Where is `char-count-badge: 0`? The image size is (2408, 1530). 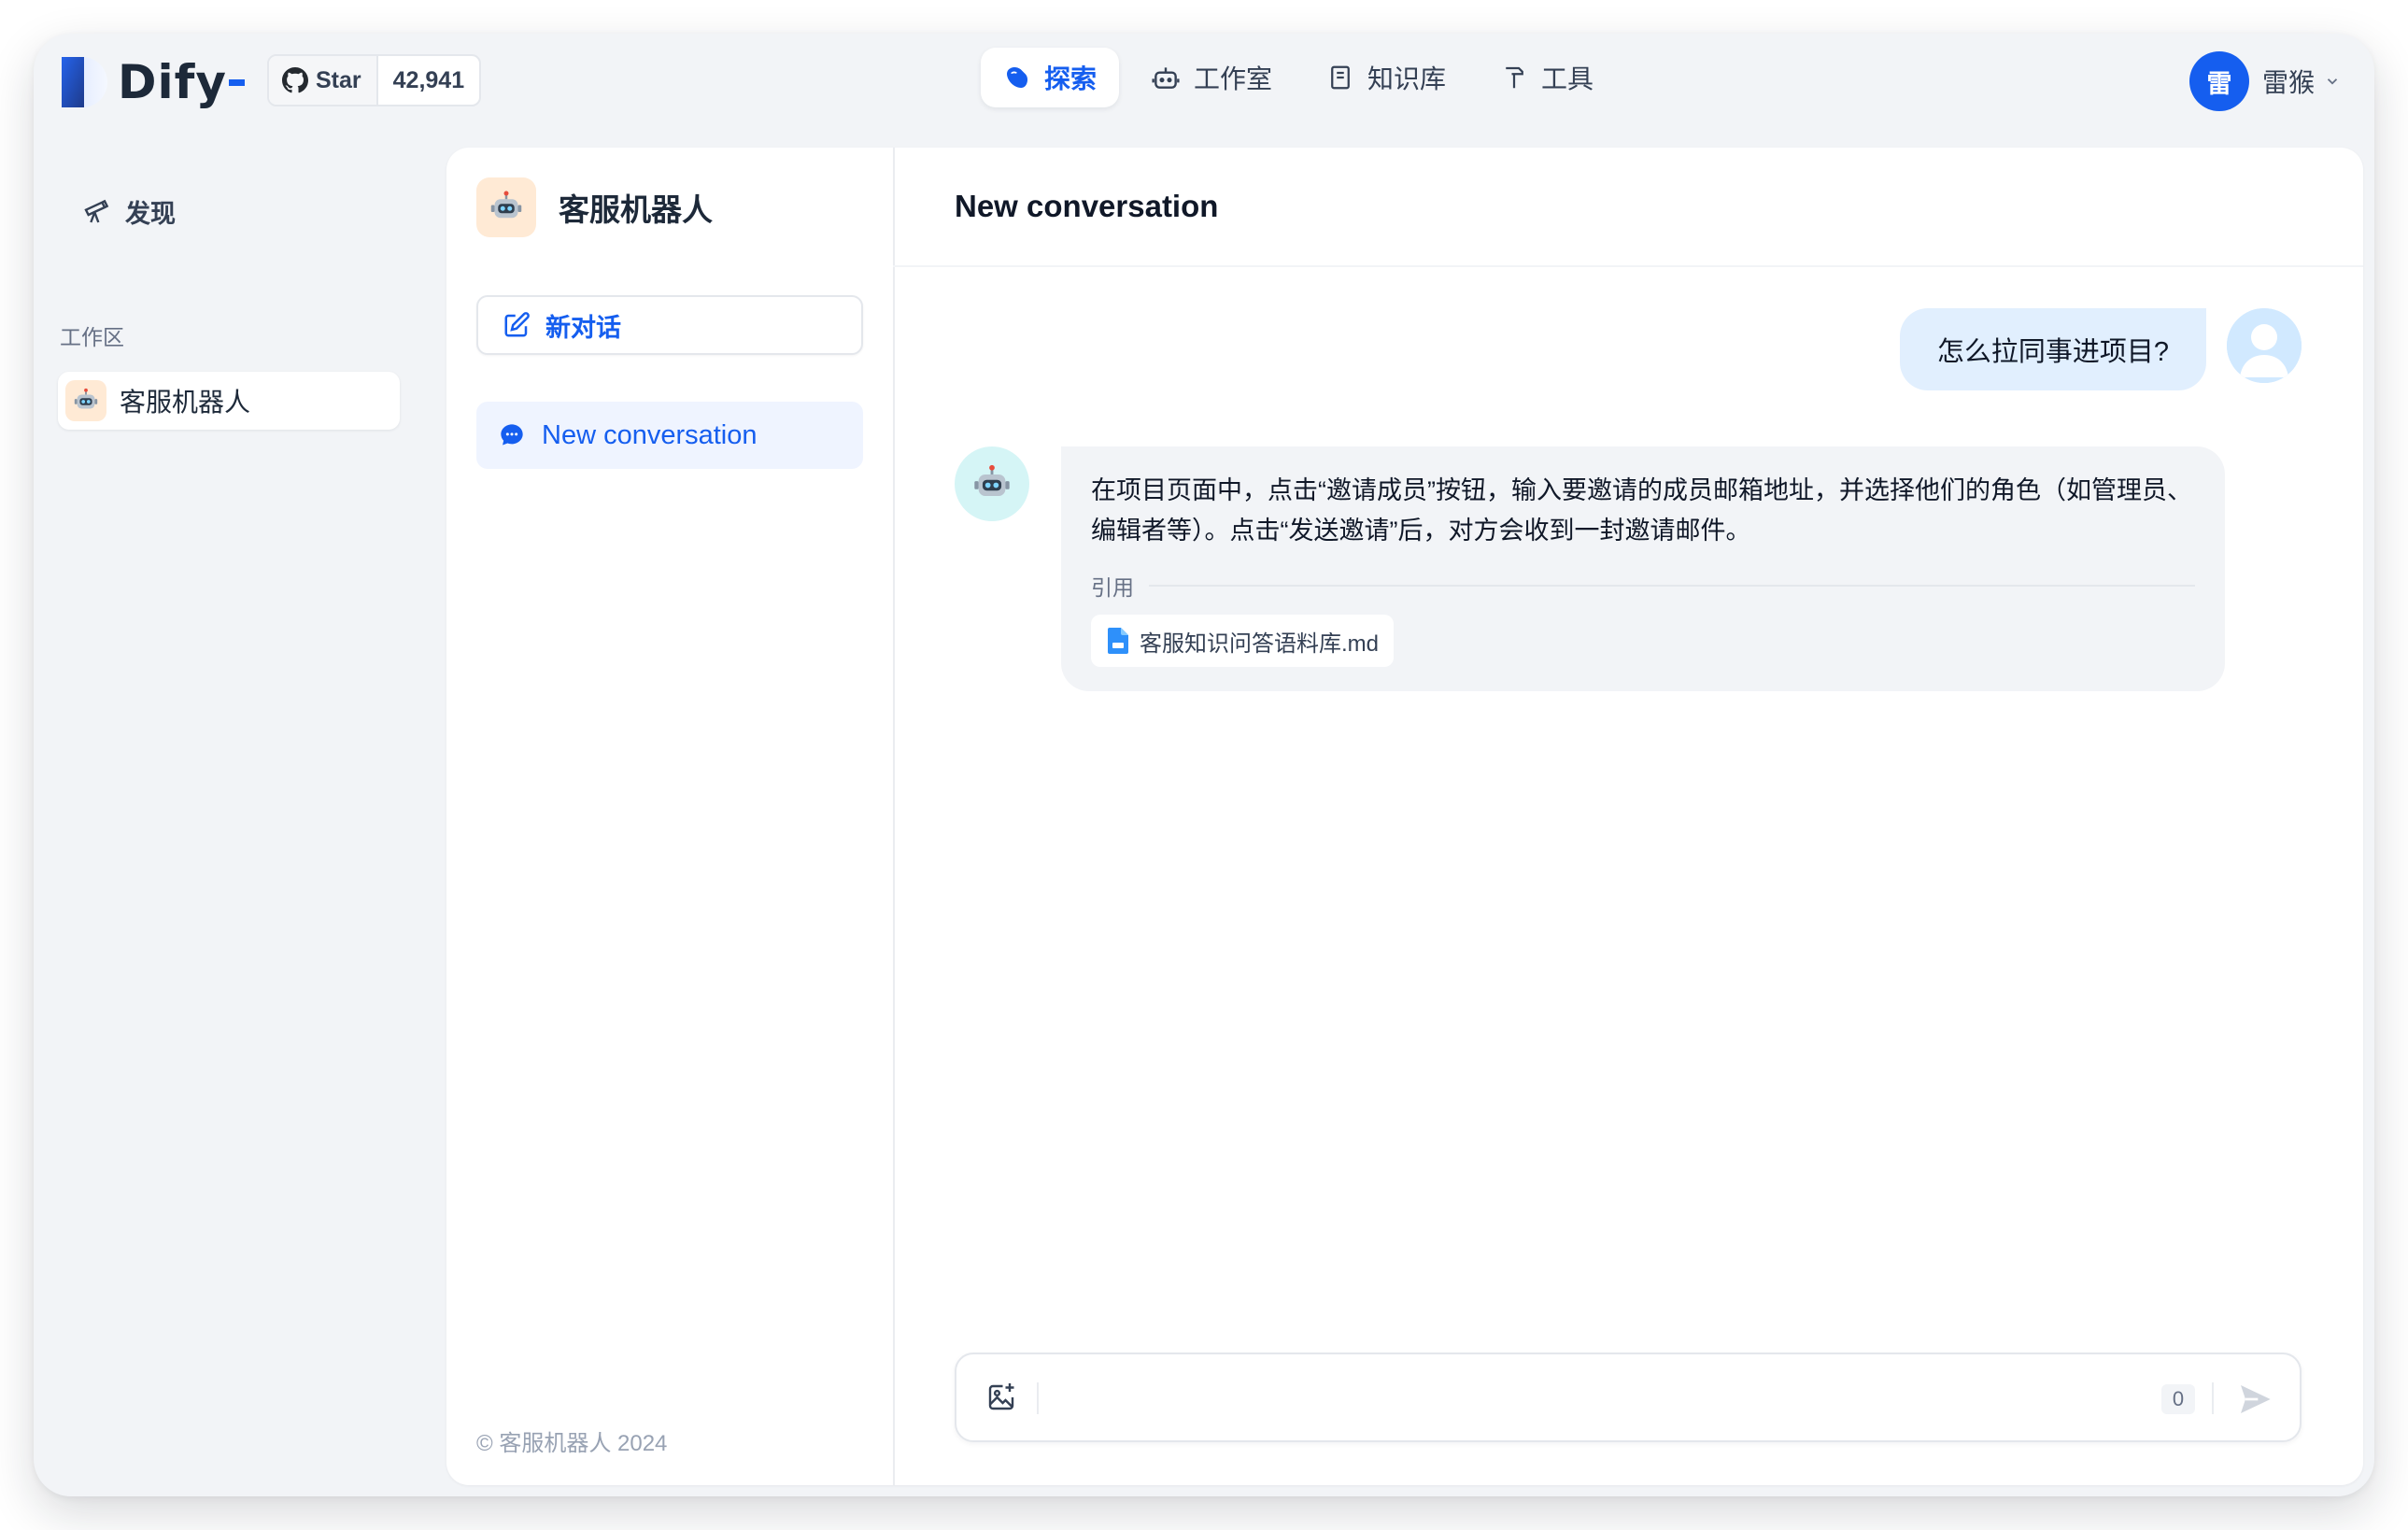
char-count-badge: 0 is located at coordinates (2178, 1399).